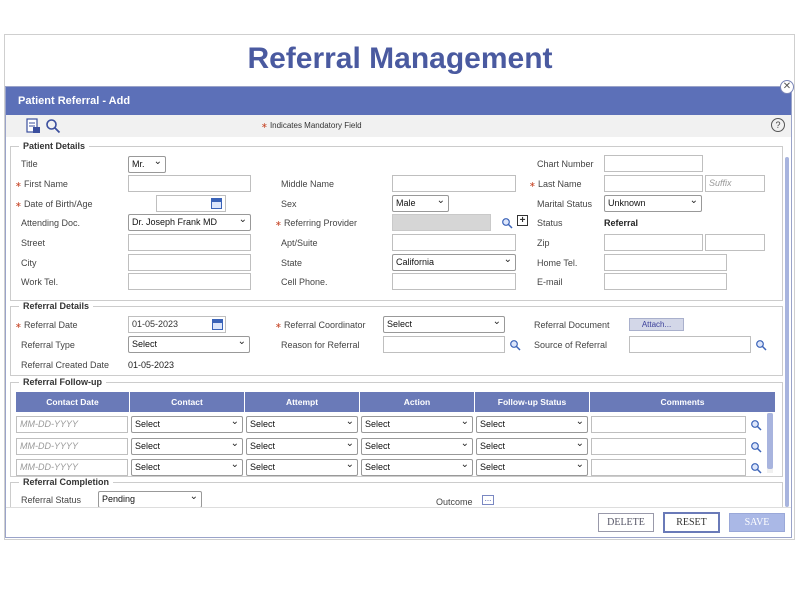 This screenshot has width=800, height=600. I want to click on last-name-label: ∗ Last Name, so click(555, 184).